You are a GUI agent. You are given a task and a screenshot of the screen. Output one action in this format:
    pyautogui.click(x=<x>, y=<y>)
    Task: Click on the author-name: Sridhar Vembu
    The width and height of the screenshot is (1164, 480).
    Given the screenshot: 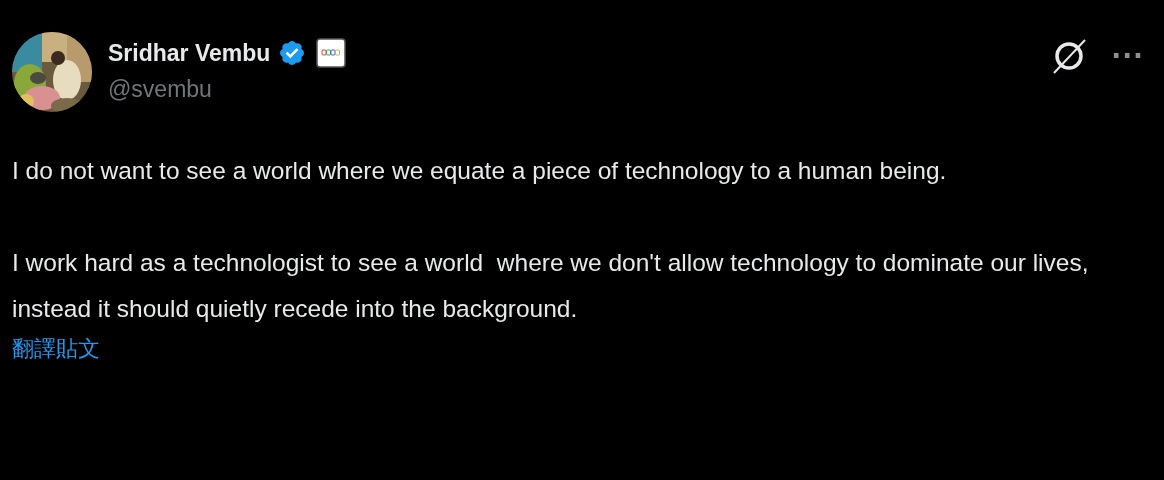 What is the action you would take?
    pyautogui.click(x=189, y=53)
    